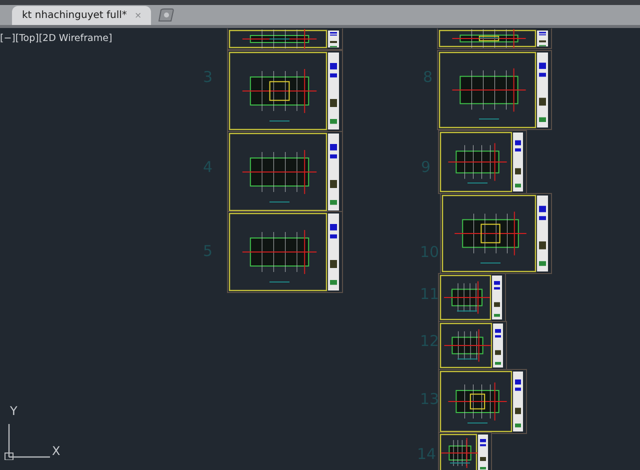 This screenshot has height=470, width=640. What do you see at coordinates (56, 38) in the screenshot?
I see `viewport-label: [−][Top][2D Wireframe]` at bounding box center [56, 38].